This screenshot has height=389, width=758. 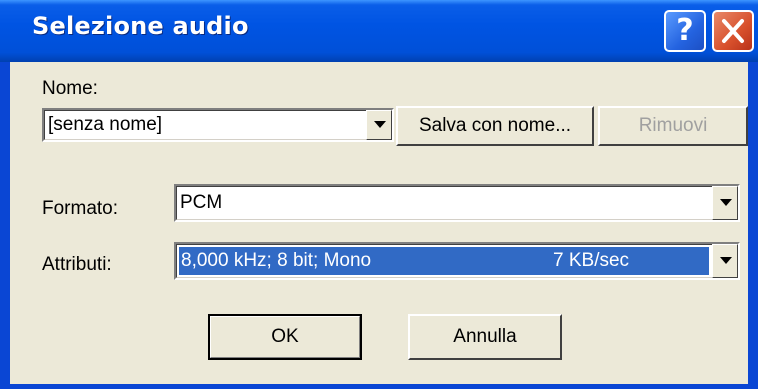 I want to click on window-border-bottom, so click(x=379, y=386).